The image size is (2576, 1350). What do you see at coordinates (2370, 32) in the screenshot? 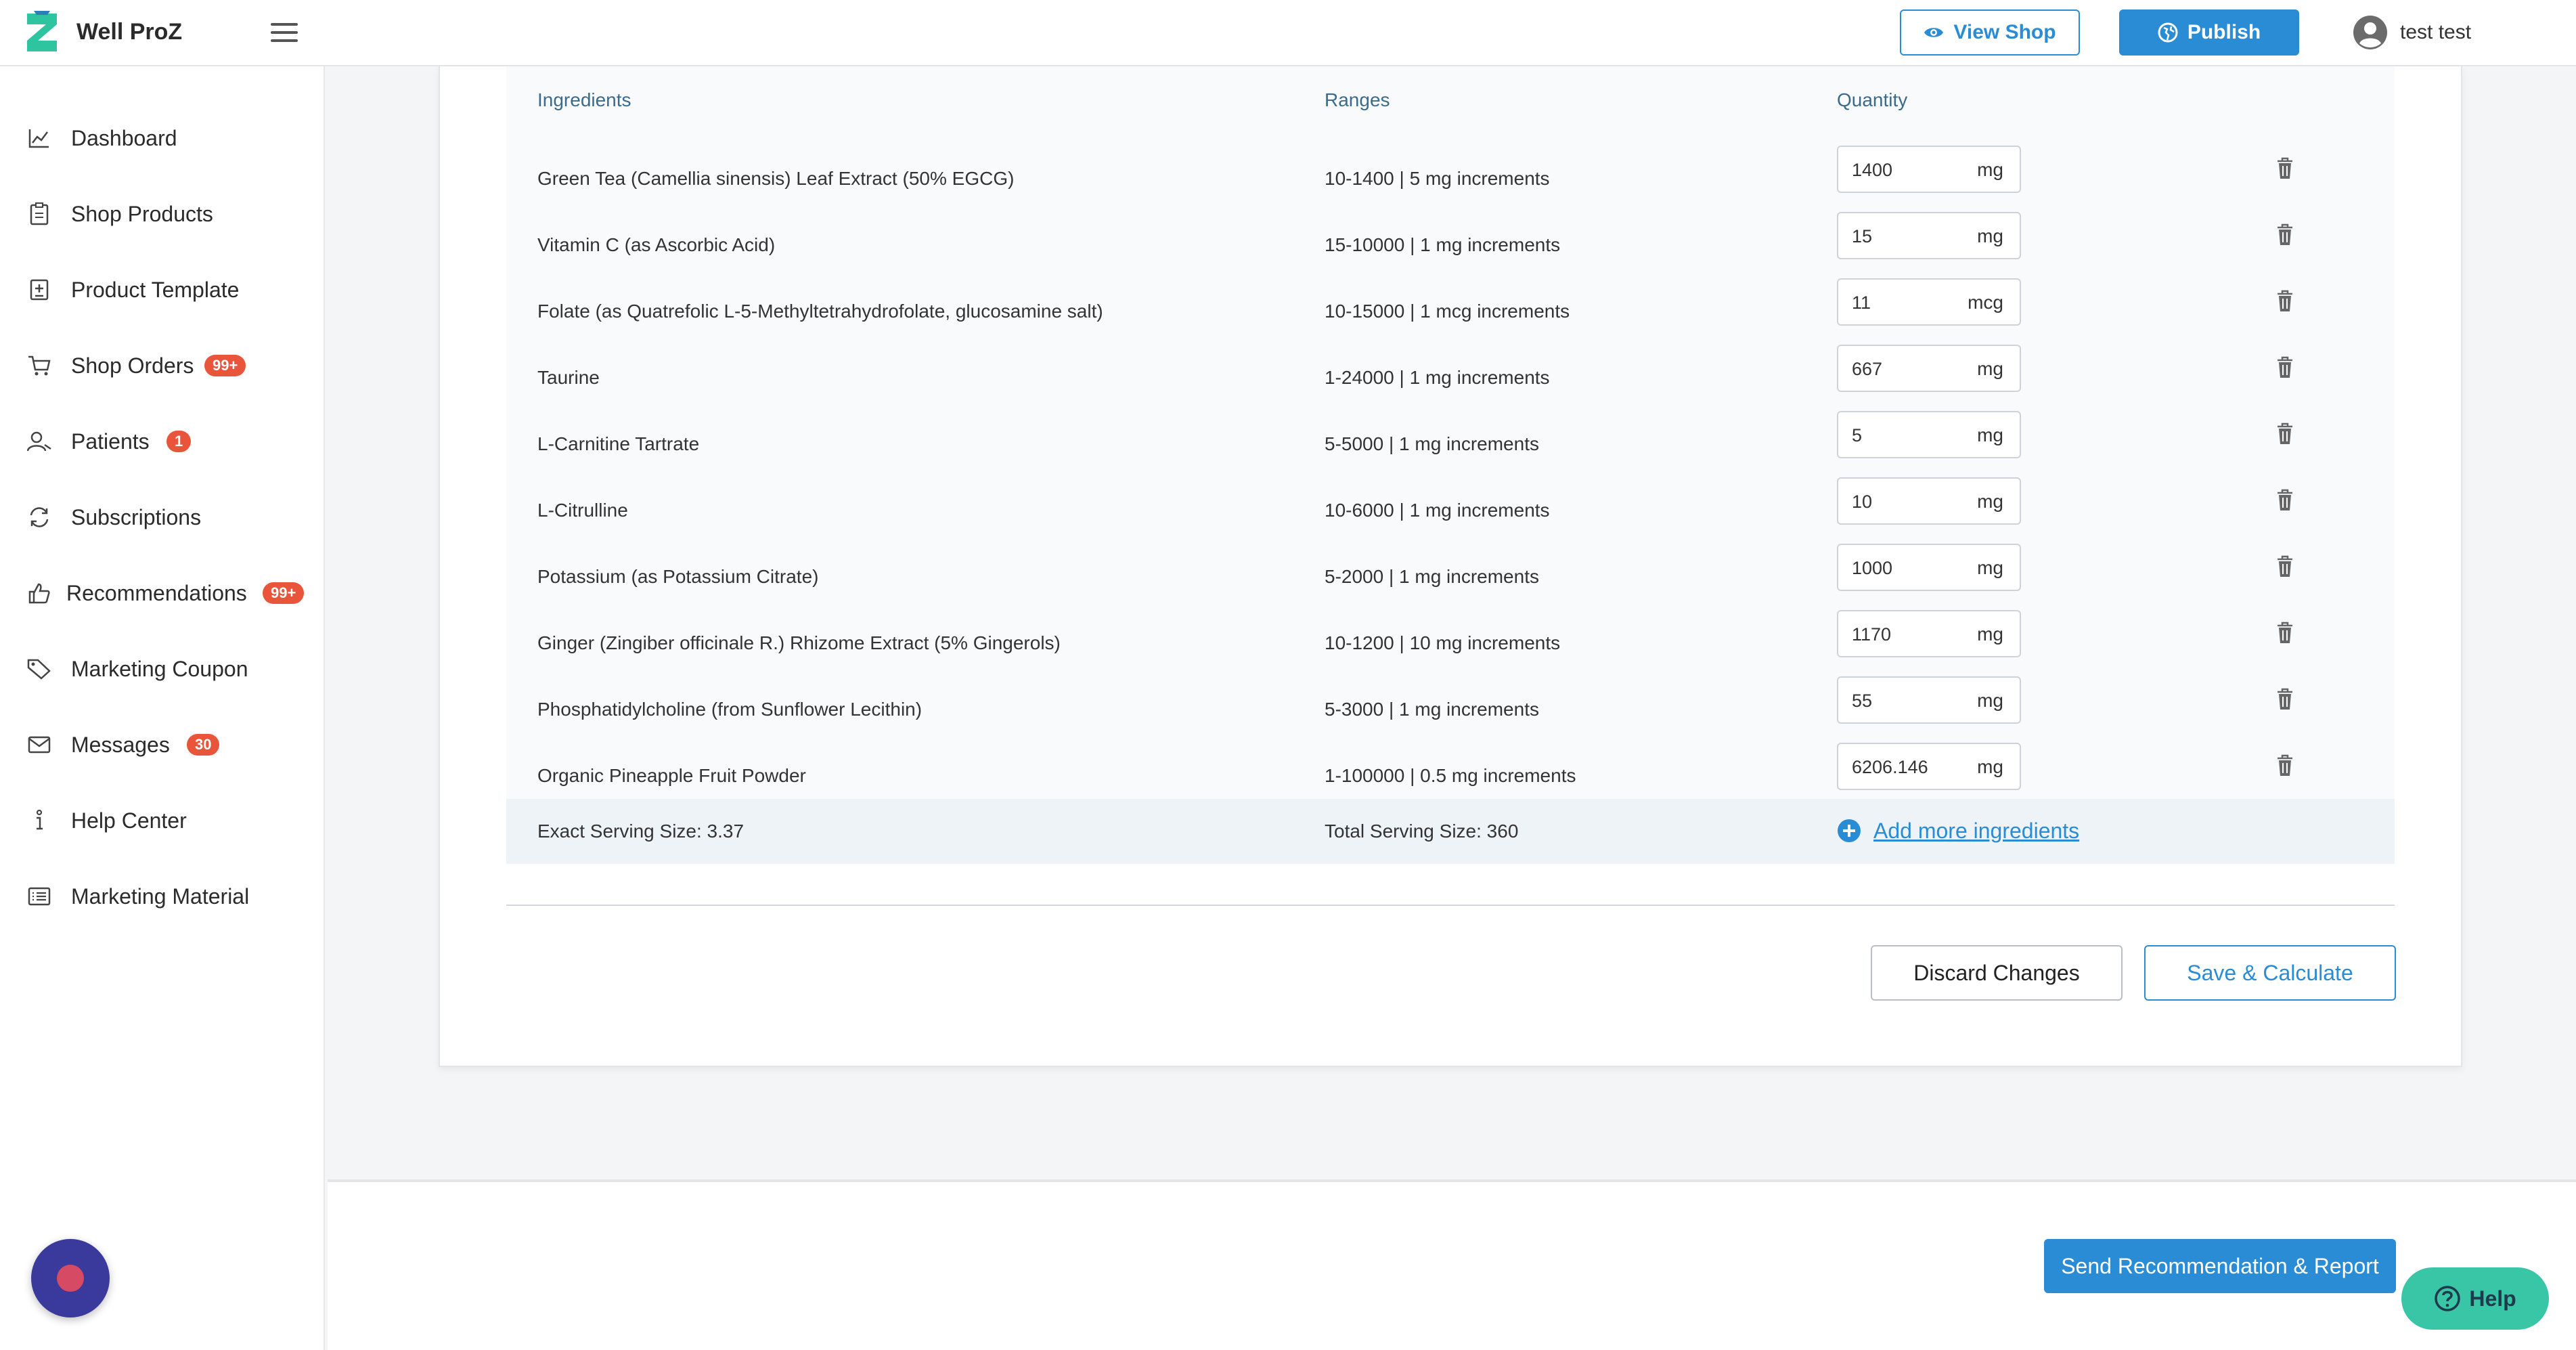
I see `user-avatar-icon` at bounding box center [2370, 32].